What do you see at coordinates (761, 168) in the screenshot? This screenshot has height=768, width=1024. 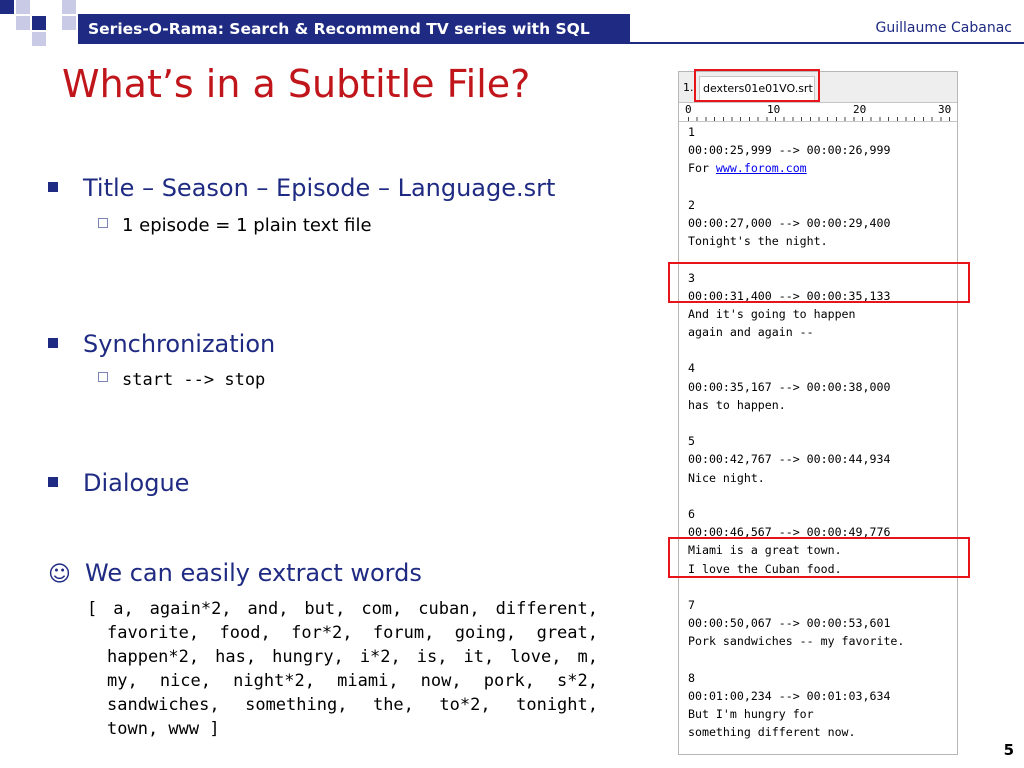 I see `srt-link: www.forom.com` at bounding box center [761, 168].